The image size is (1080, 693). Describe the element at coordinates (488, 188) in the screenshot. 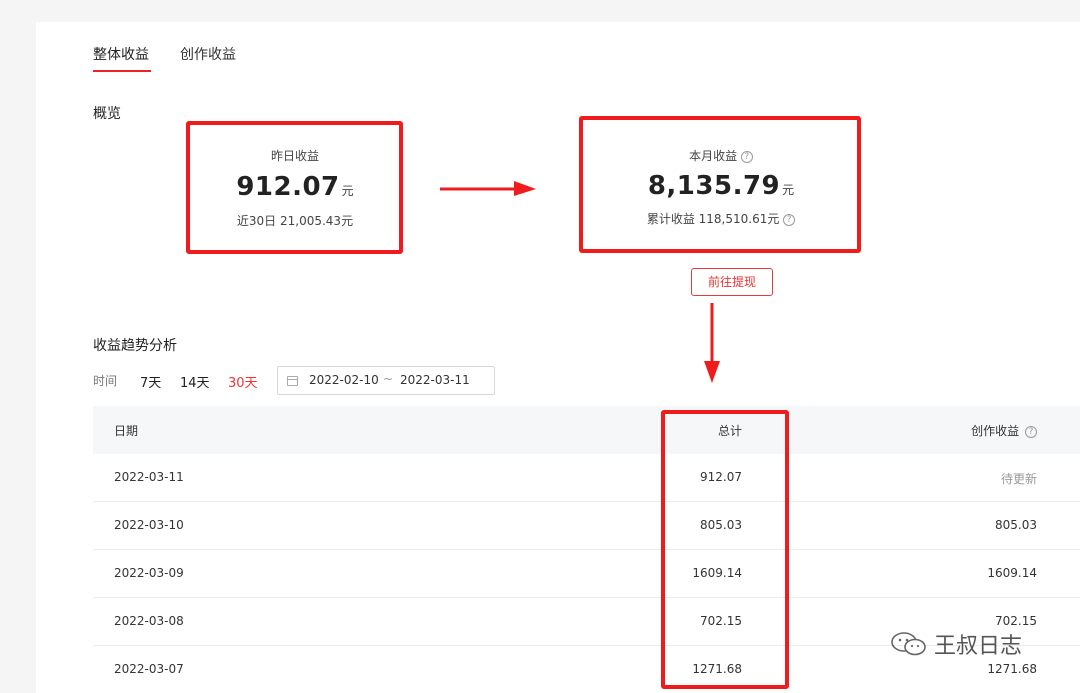

I see `arrow-right-annotation` at that location.